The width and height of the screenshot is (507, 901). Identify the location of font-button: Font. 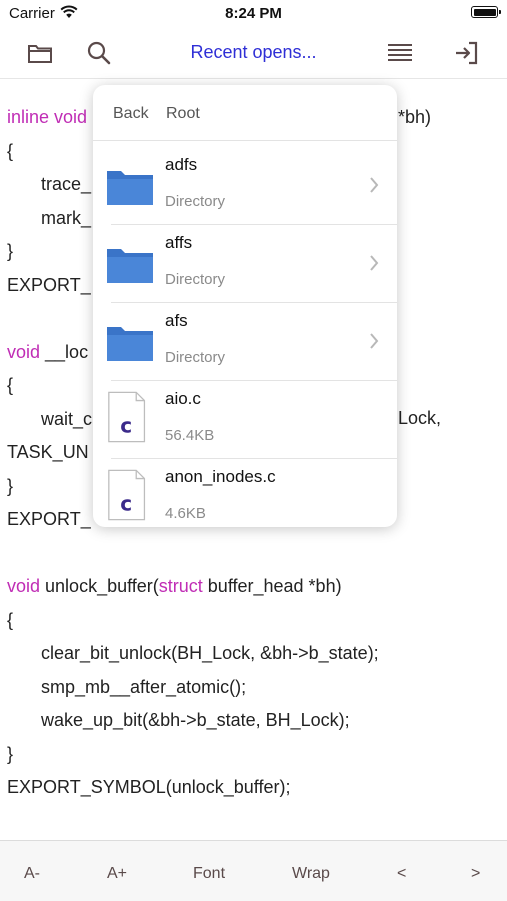
(209, 874).